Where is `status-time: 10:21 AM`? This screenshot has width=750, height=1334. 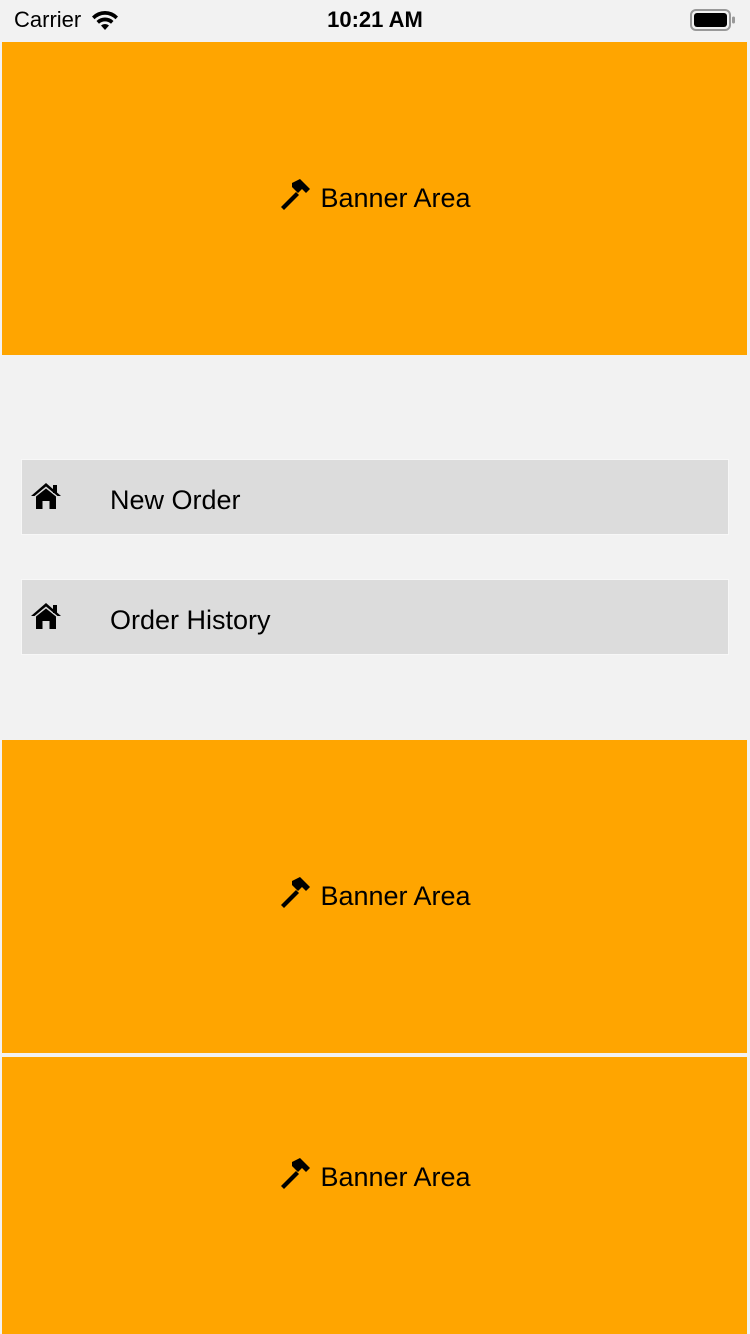
status-time: 10:21 AM is located at coordinates (375, 19).